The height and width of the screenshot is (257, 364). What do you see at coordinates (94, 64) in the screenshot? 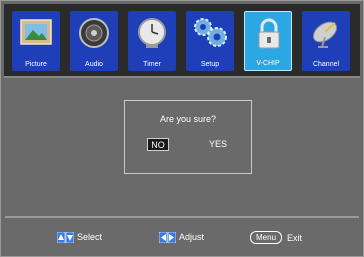
I see `tab-audio-label: Audio` at bounding box center [94, 64].